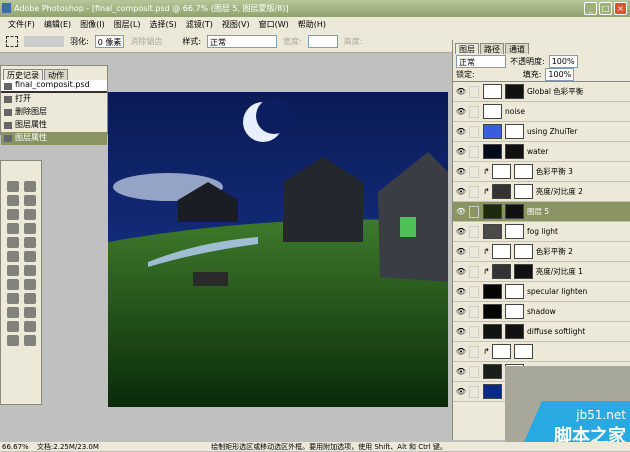  I want to click on layer-row: 👁 diffuse softlight, so click(541, 332).